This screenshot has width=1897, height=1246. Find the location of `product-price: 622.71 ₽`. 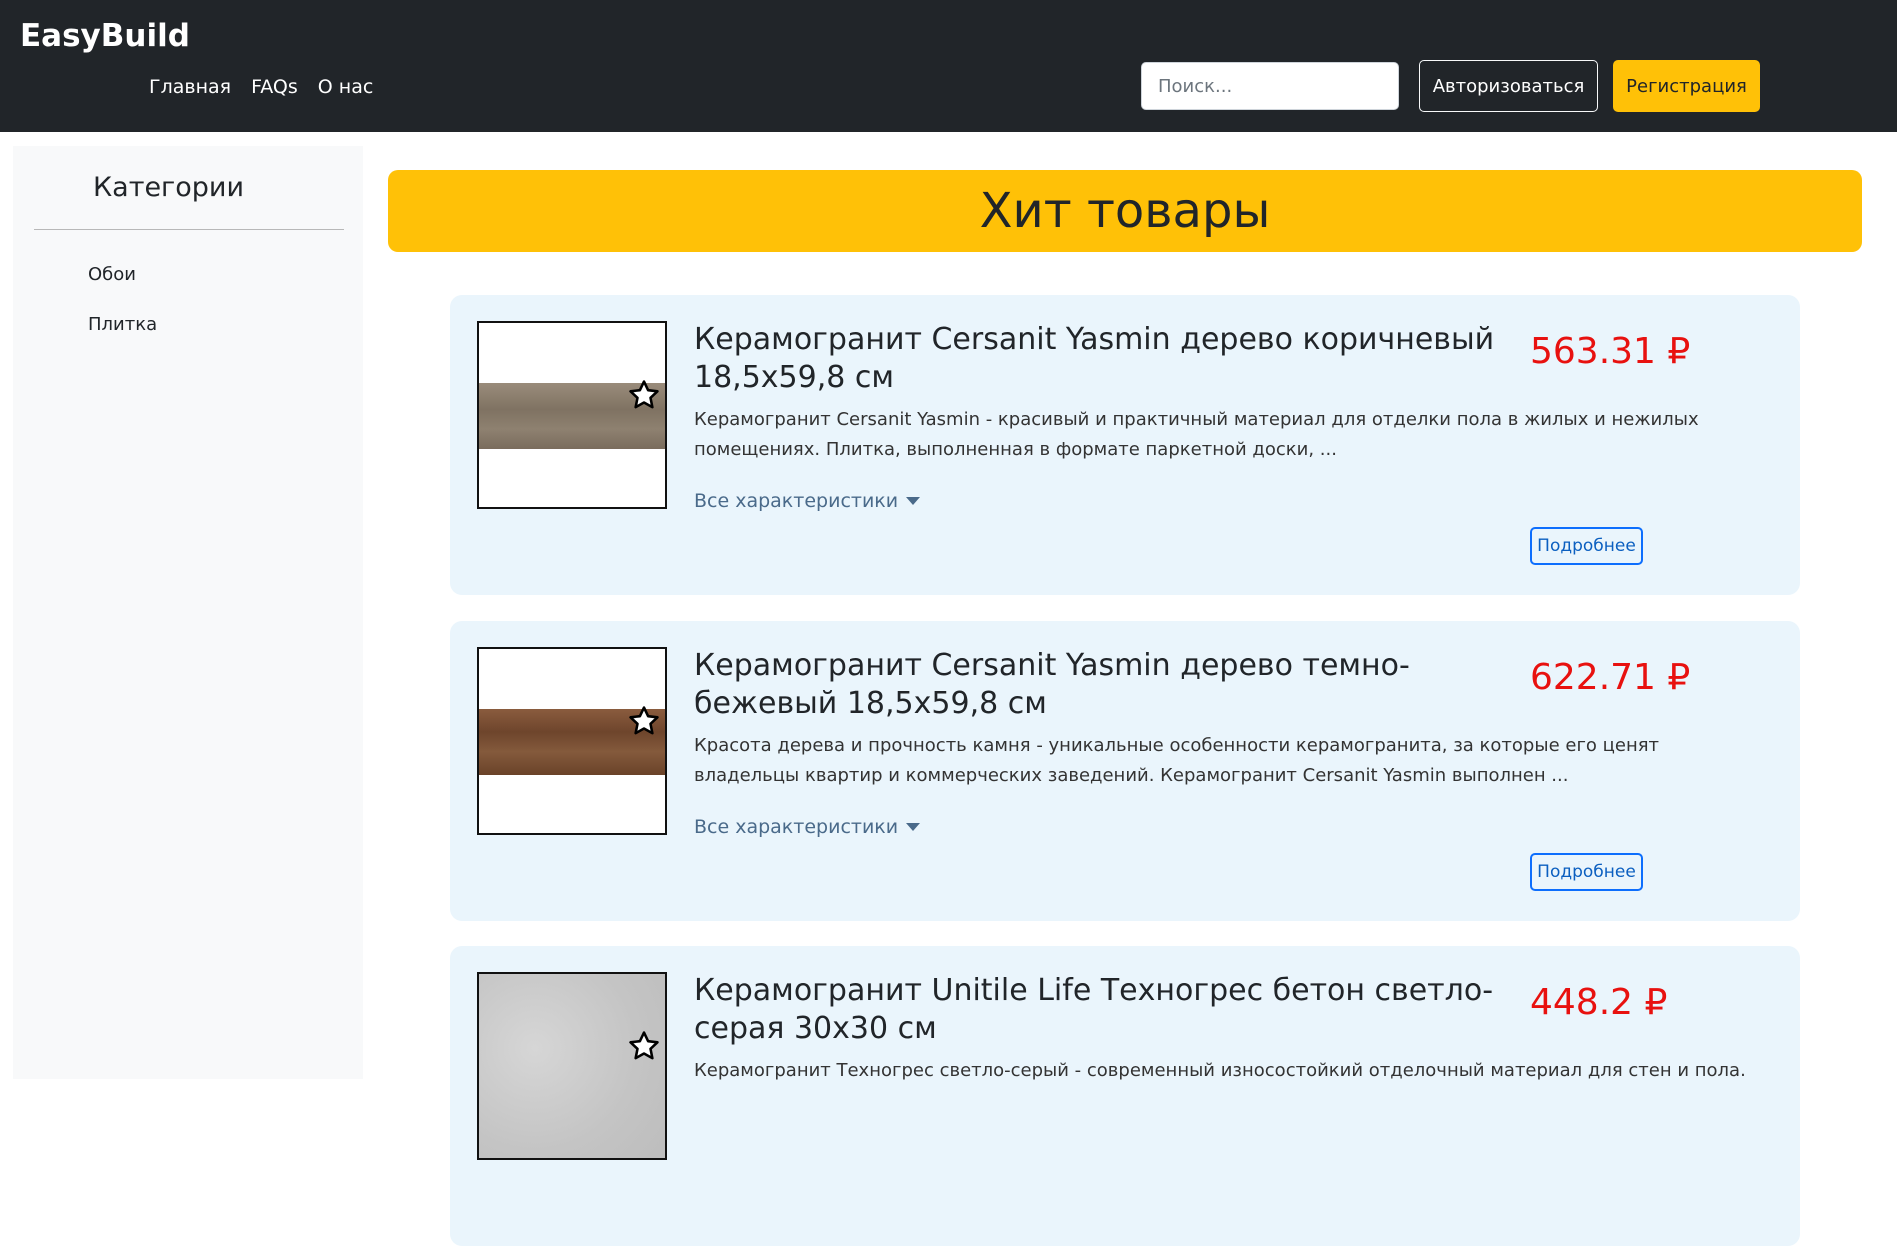

product-price: 622.71 ₽ is located at coordinates (1610, 677).